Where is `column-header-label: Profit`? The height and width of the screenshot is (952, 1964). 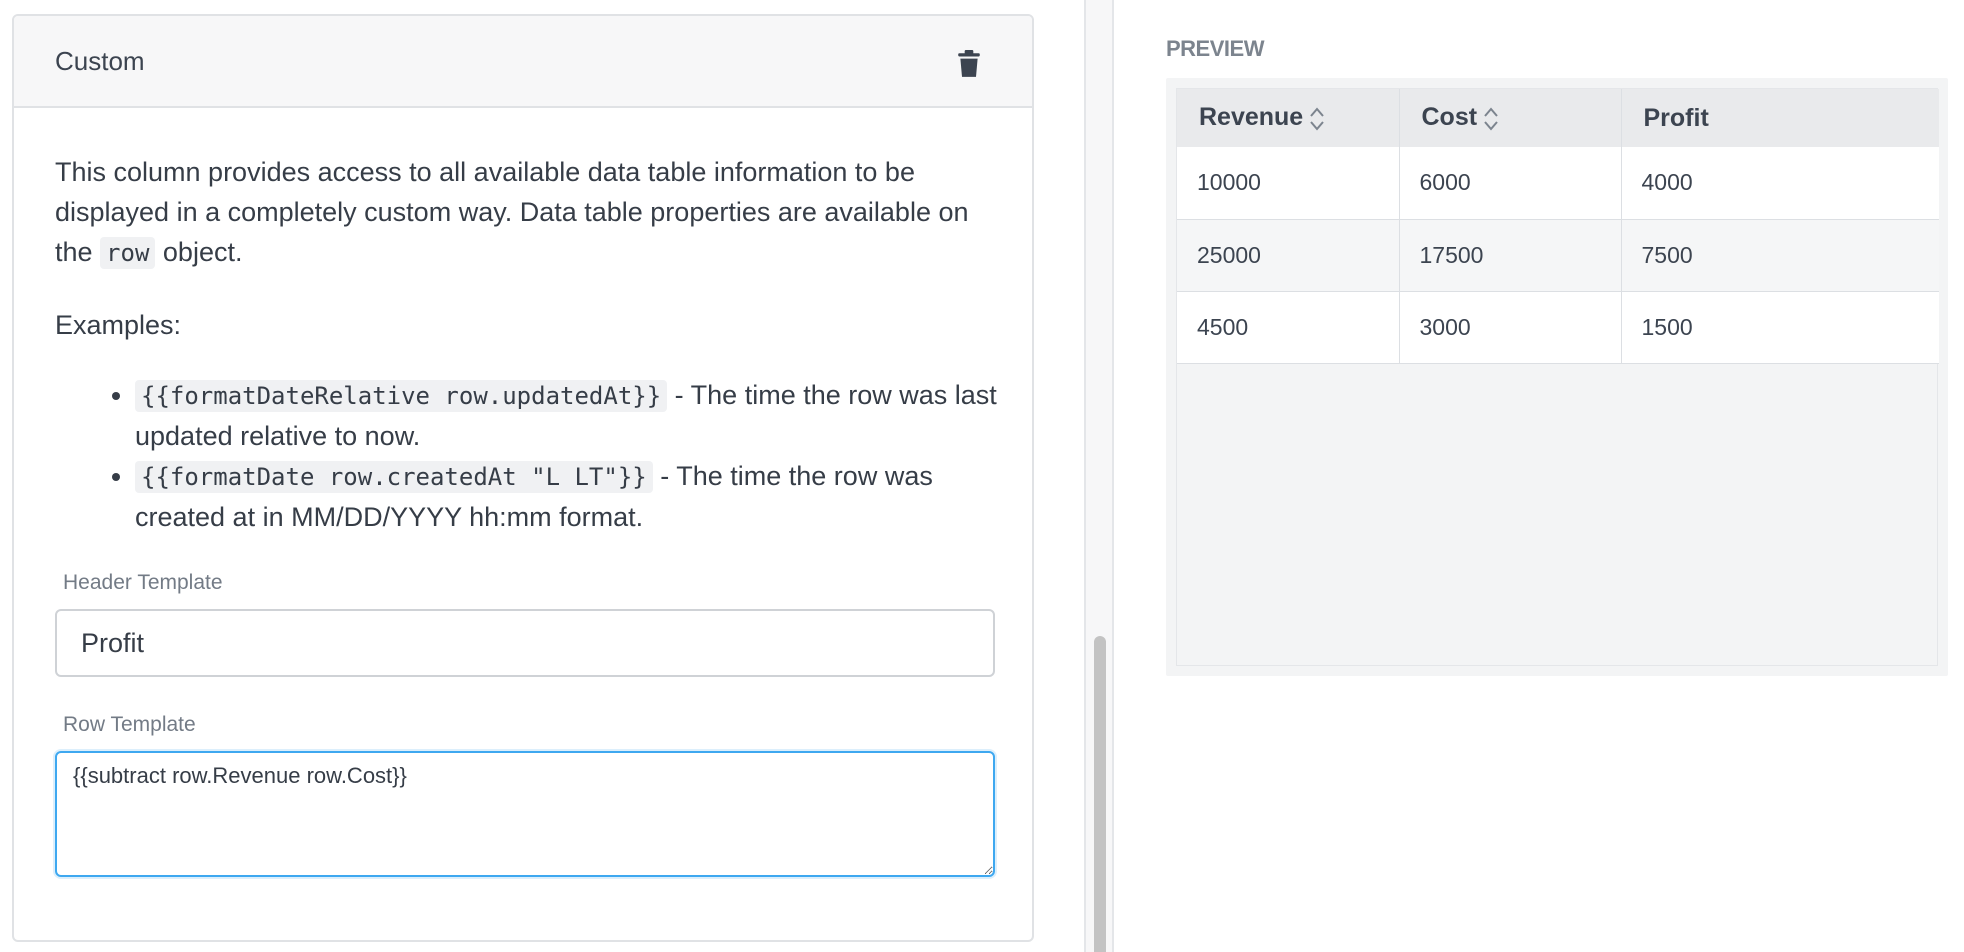 column-header-label: Profit is located at coordinates (1676, 117).